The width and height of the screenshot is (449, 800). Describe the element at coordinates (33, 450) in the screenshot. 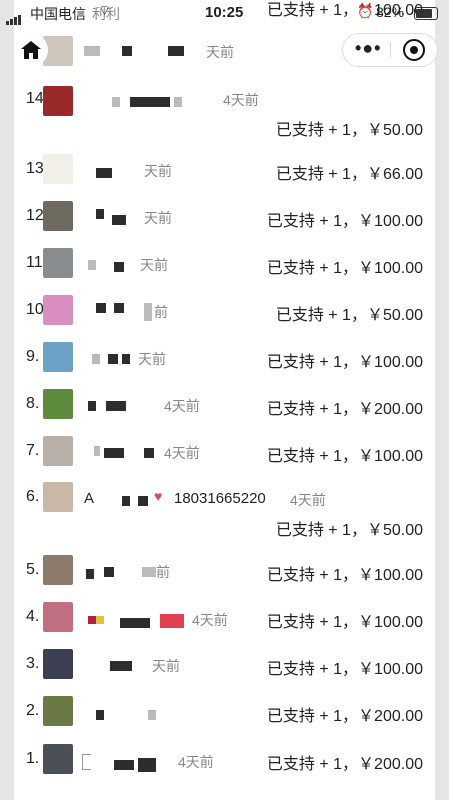

I see `rank: 7.` at that location.